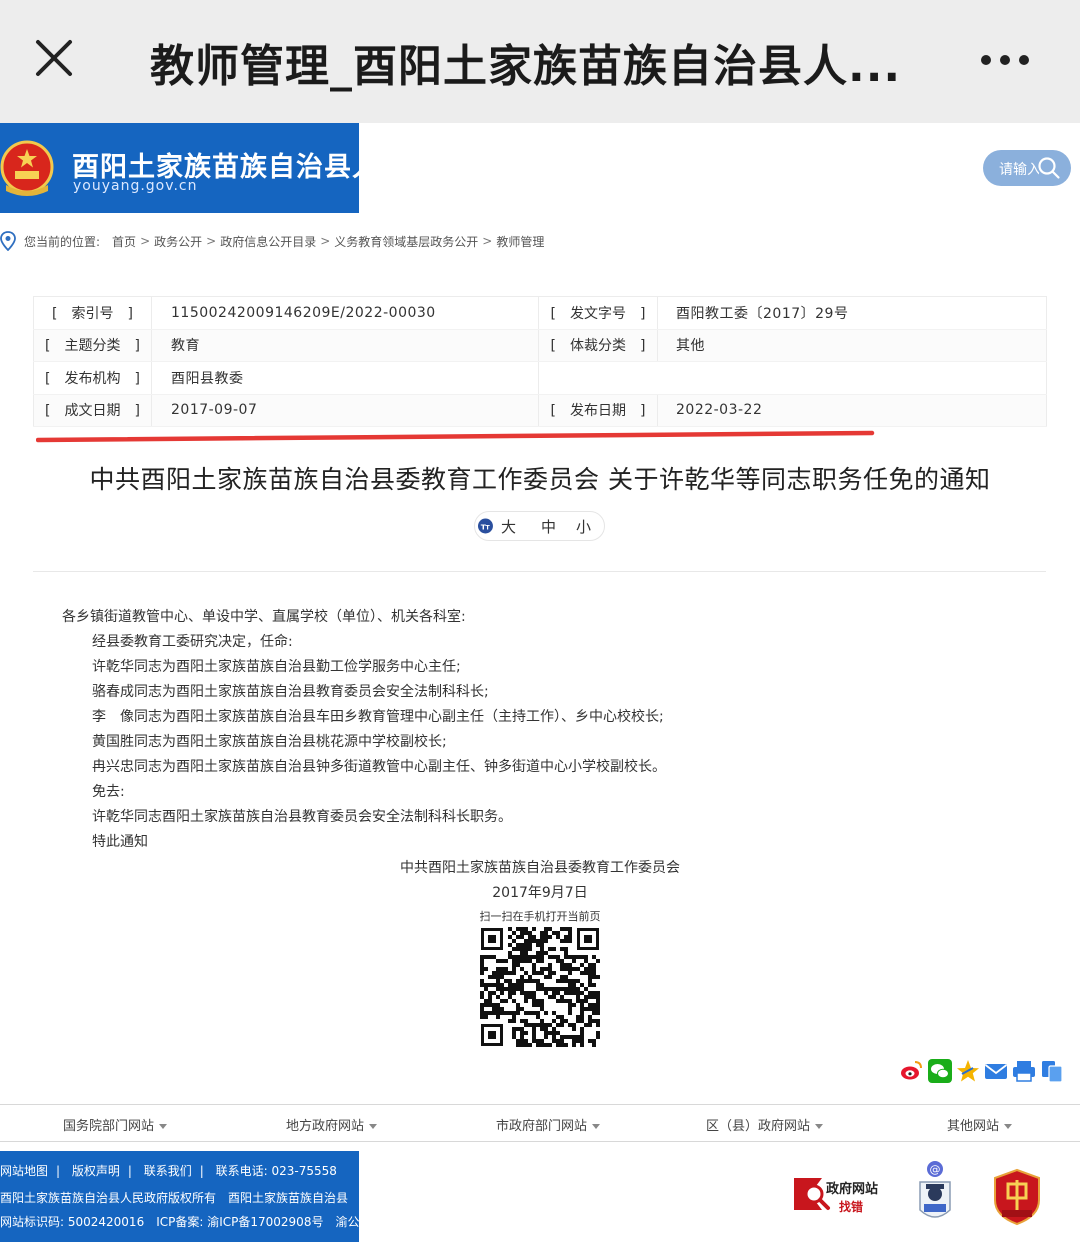  What do you see at coordinates (996, 1071) in the screenshot?
I see `email-icon` at bounding box center [996, 1071].